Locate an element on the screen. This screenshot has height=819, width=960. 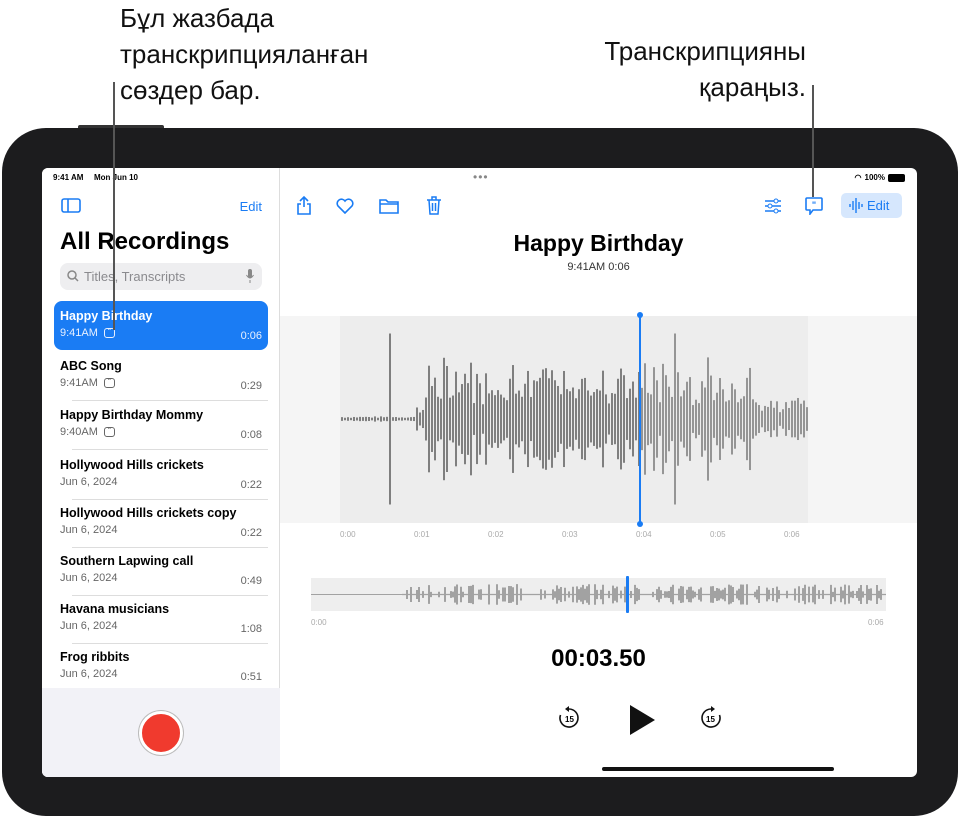
recording-list-item: Havana musicians Jun 6, 2024 1:08 is located at coordinates (161, 619).